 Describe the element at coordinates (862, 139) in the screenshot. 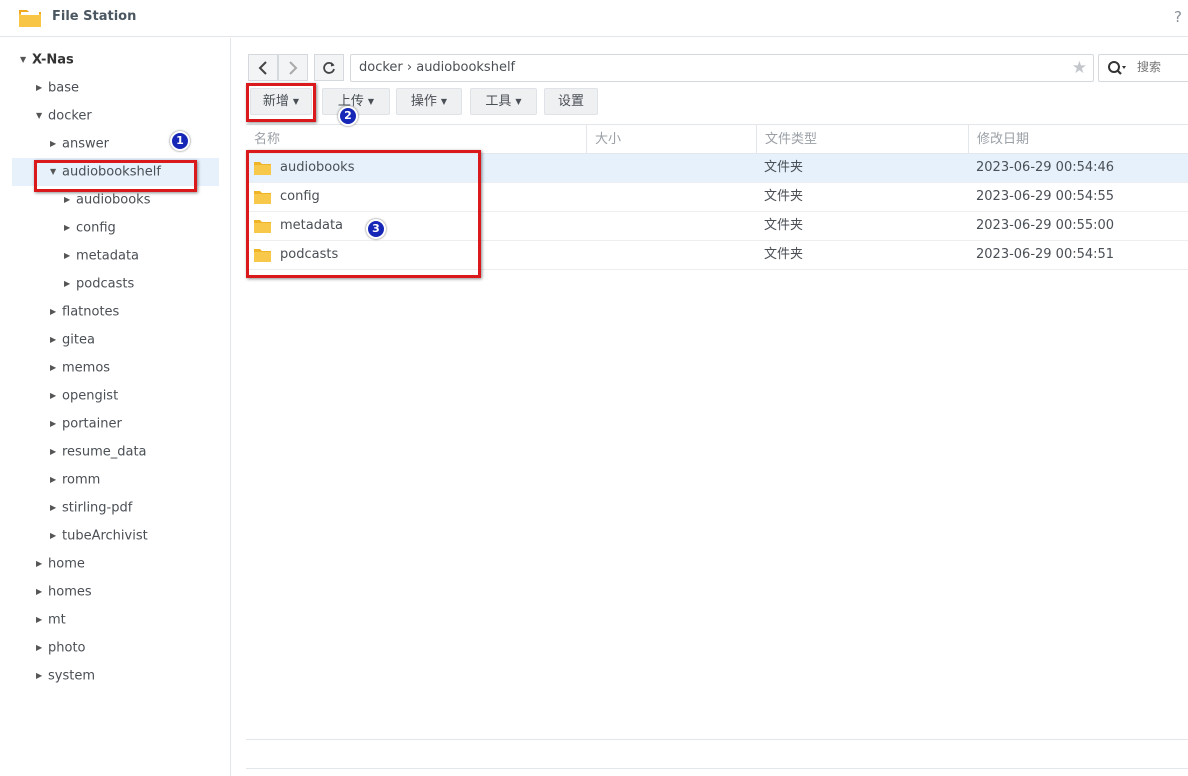

I see `column-type: 文件类型` at that location.